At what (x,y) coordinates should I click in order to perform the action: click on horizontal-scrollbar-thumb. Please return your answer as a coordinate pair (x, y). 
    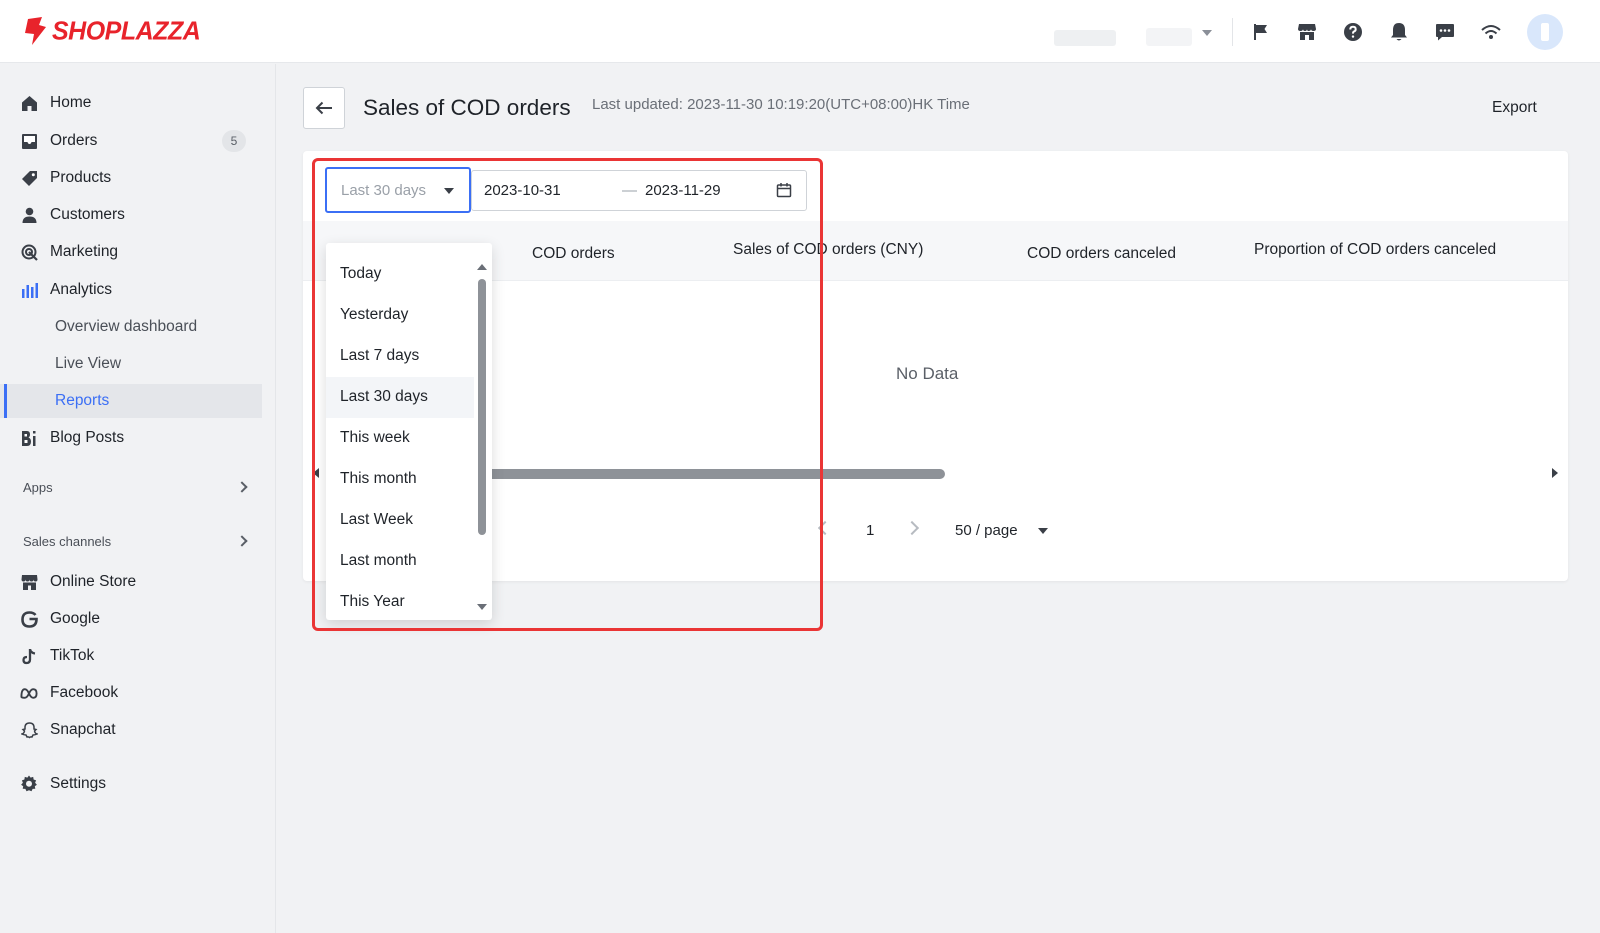
    Looking at the image, I should click on (712, 474).